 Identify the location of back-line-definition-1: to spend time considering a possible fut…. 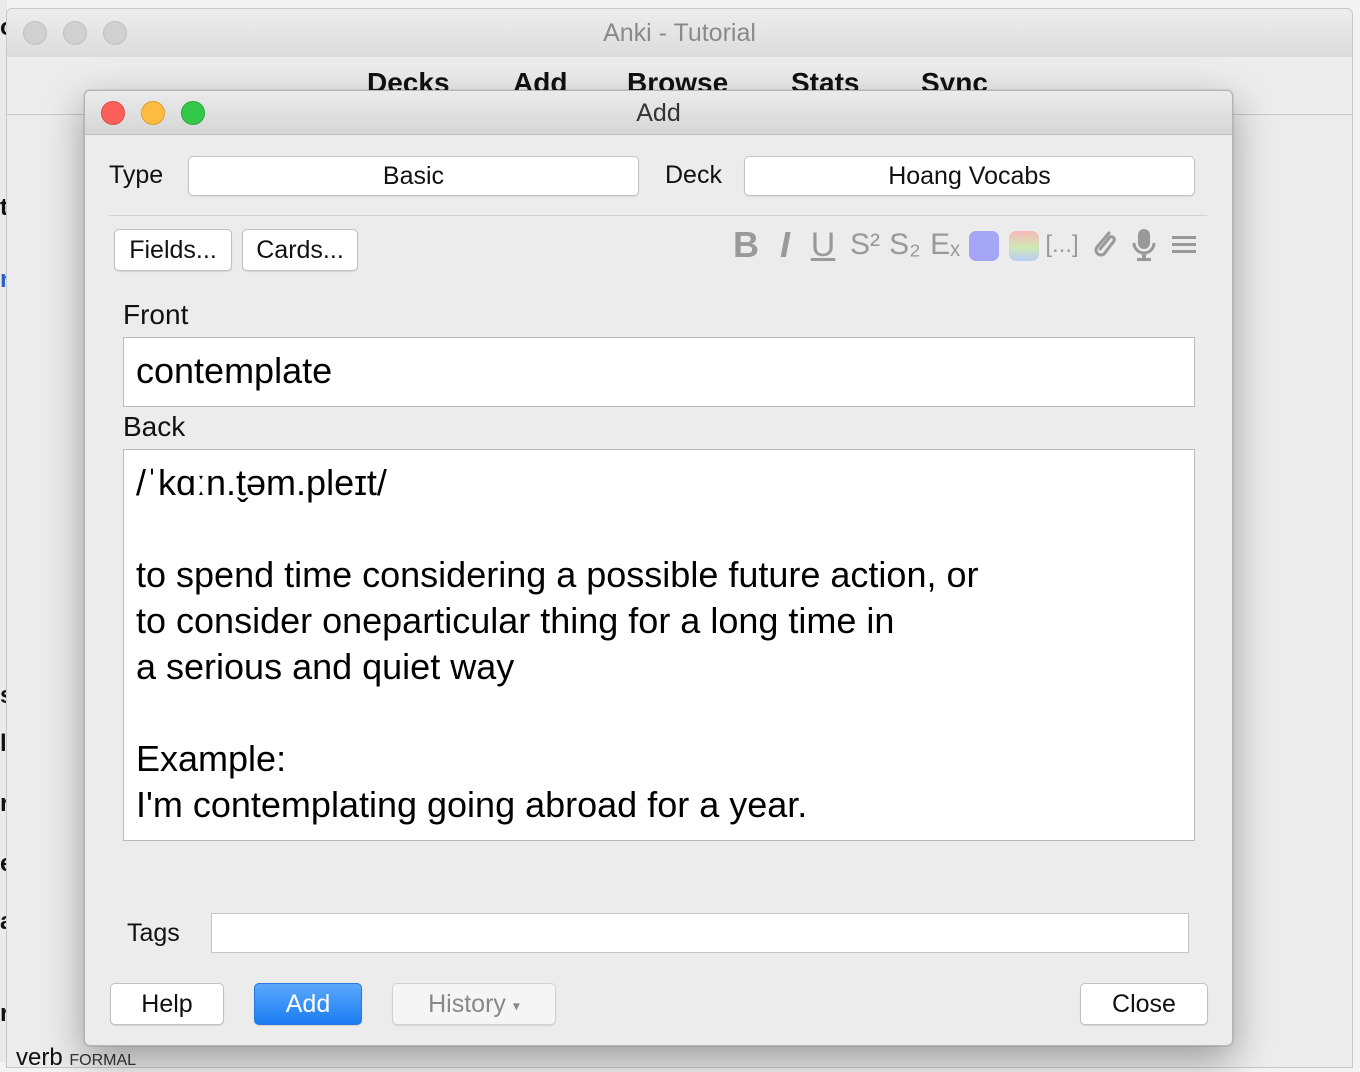
(557, 574).